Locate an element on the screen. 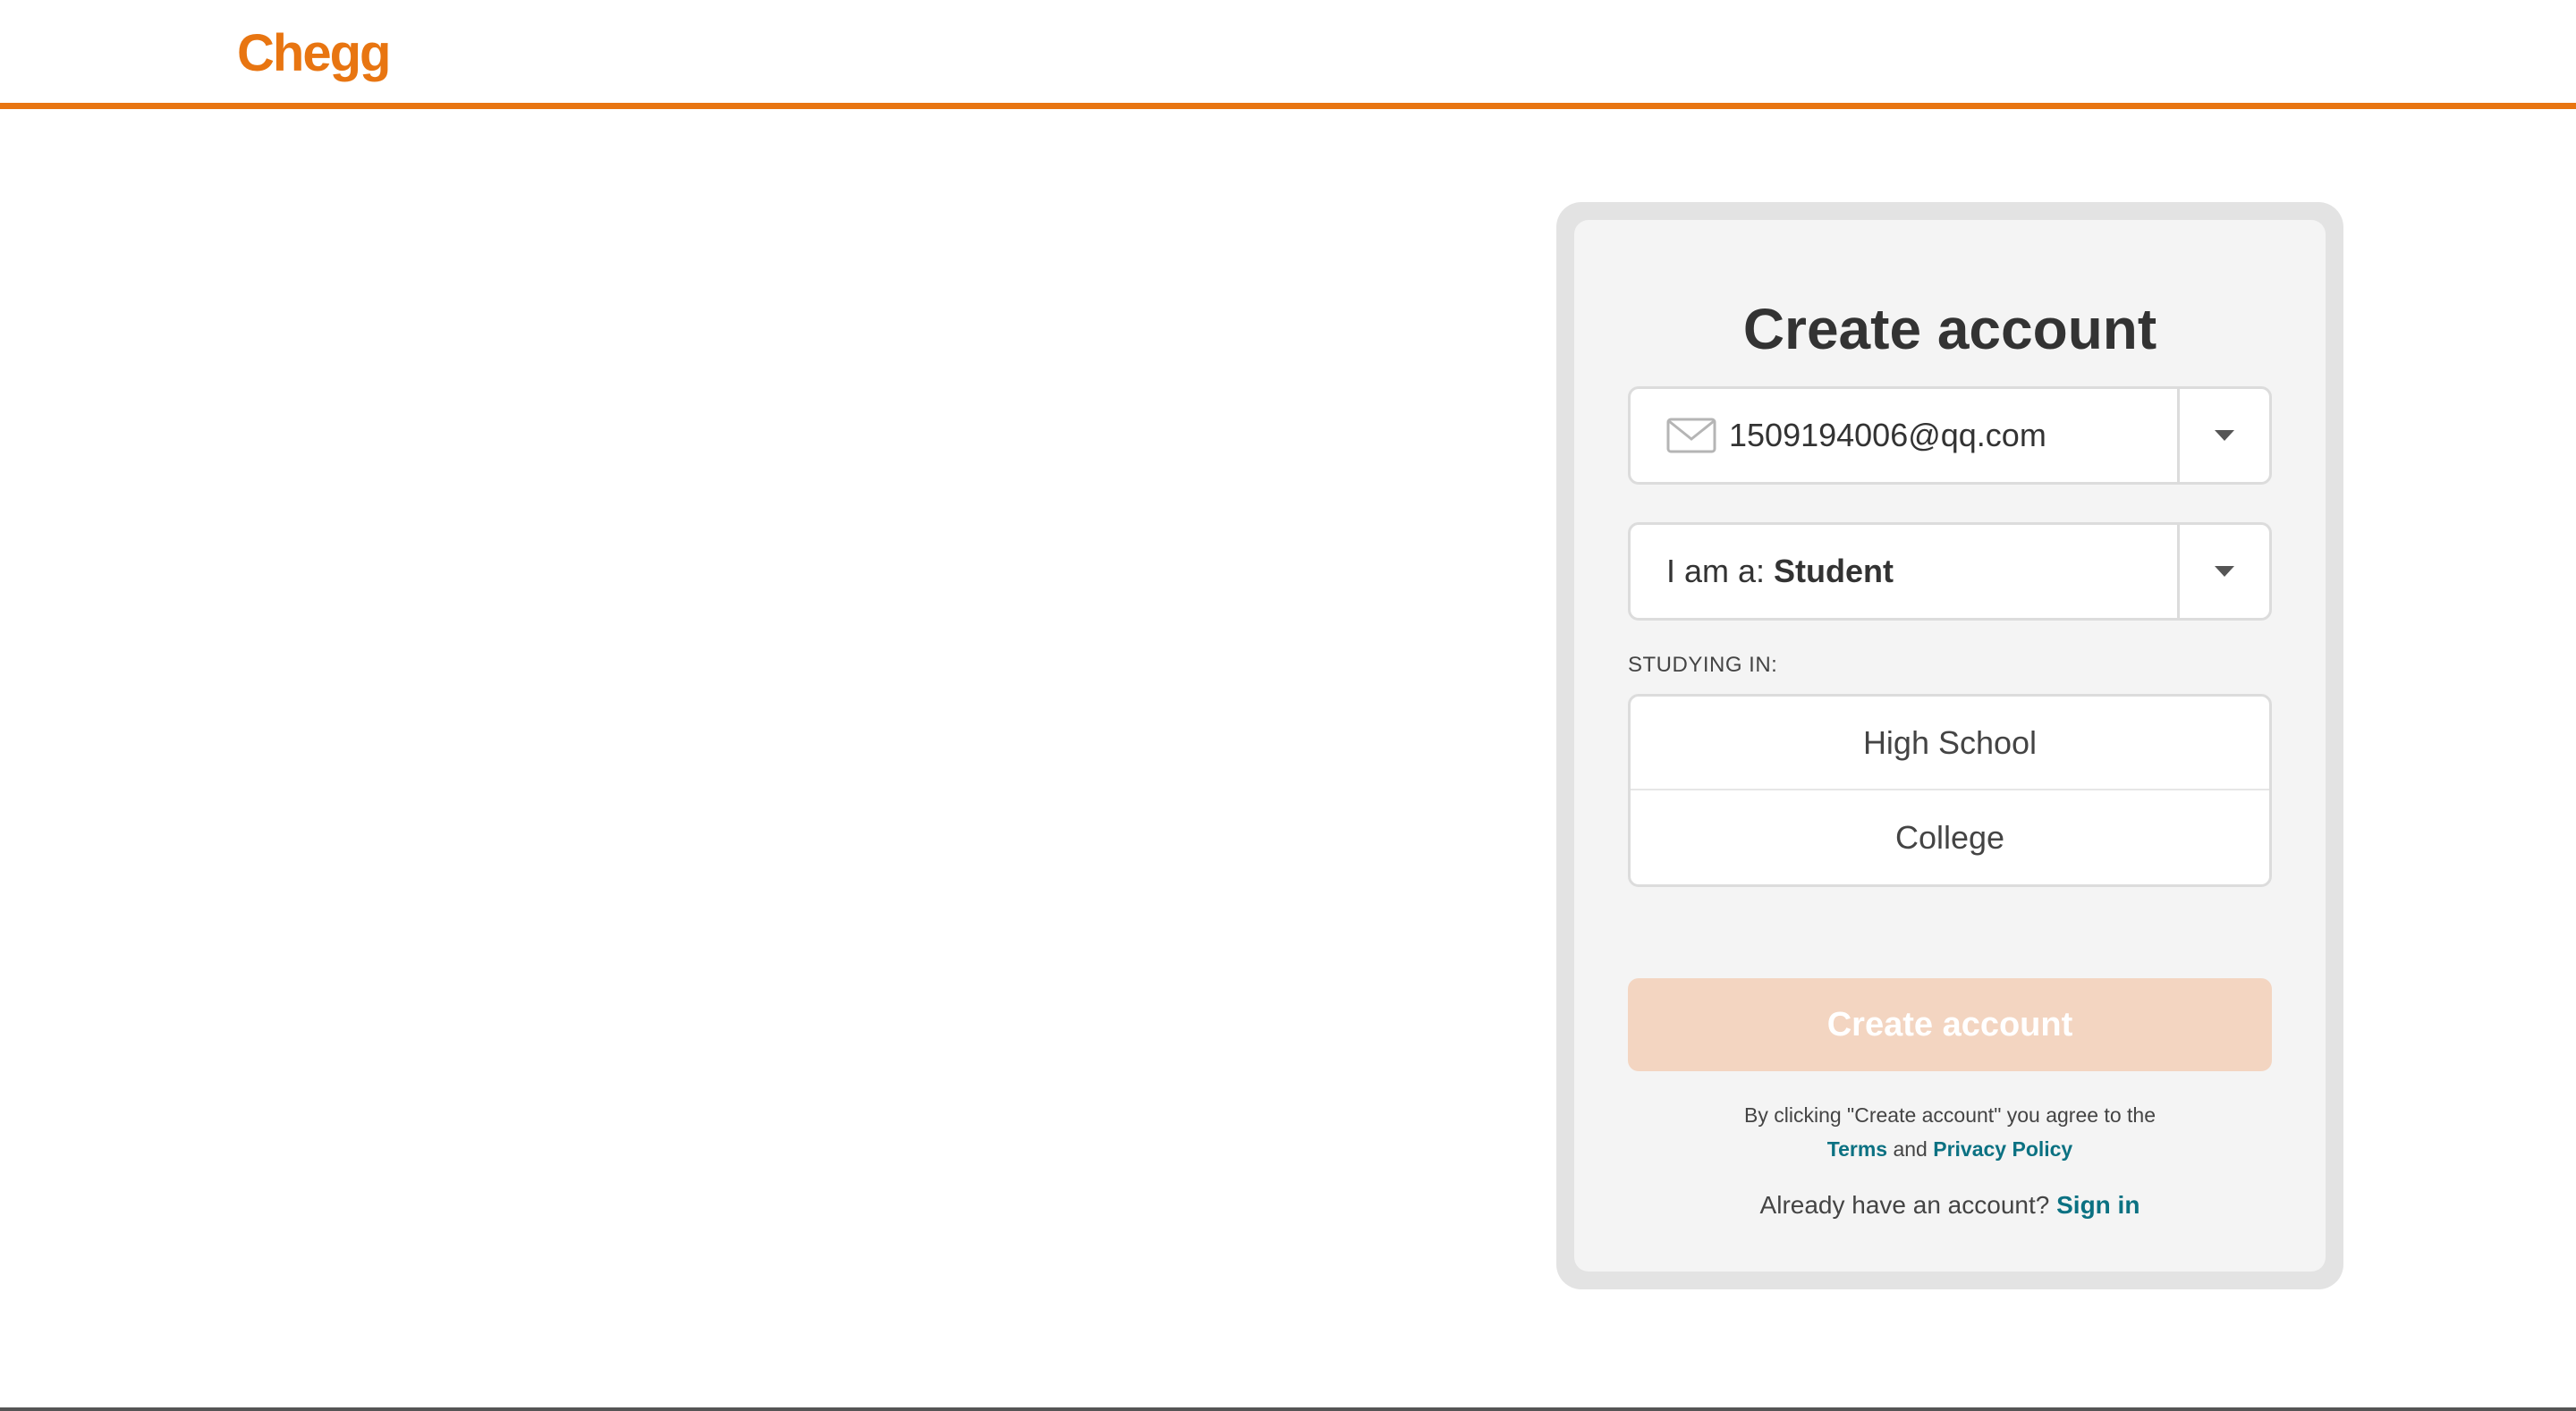 The image size is (2576, 1411). role-dropdown-toggle is located at coordinates (2224, 571).